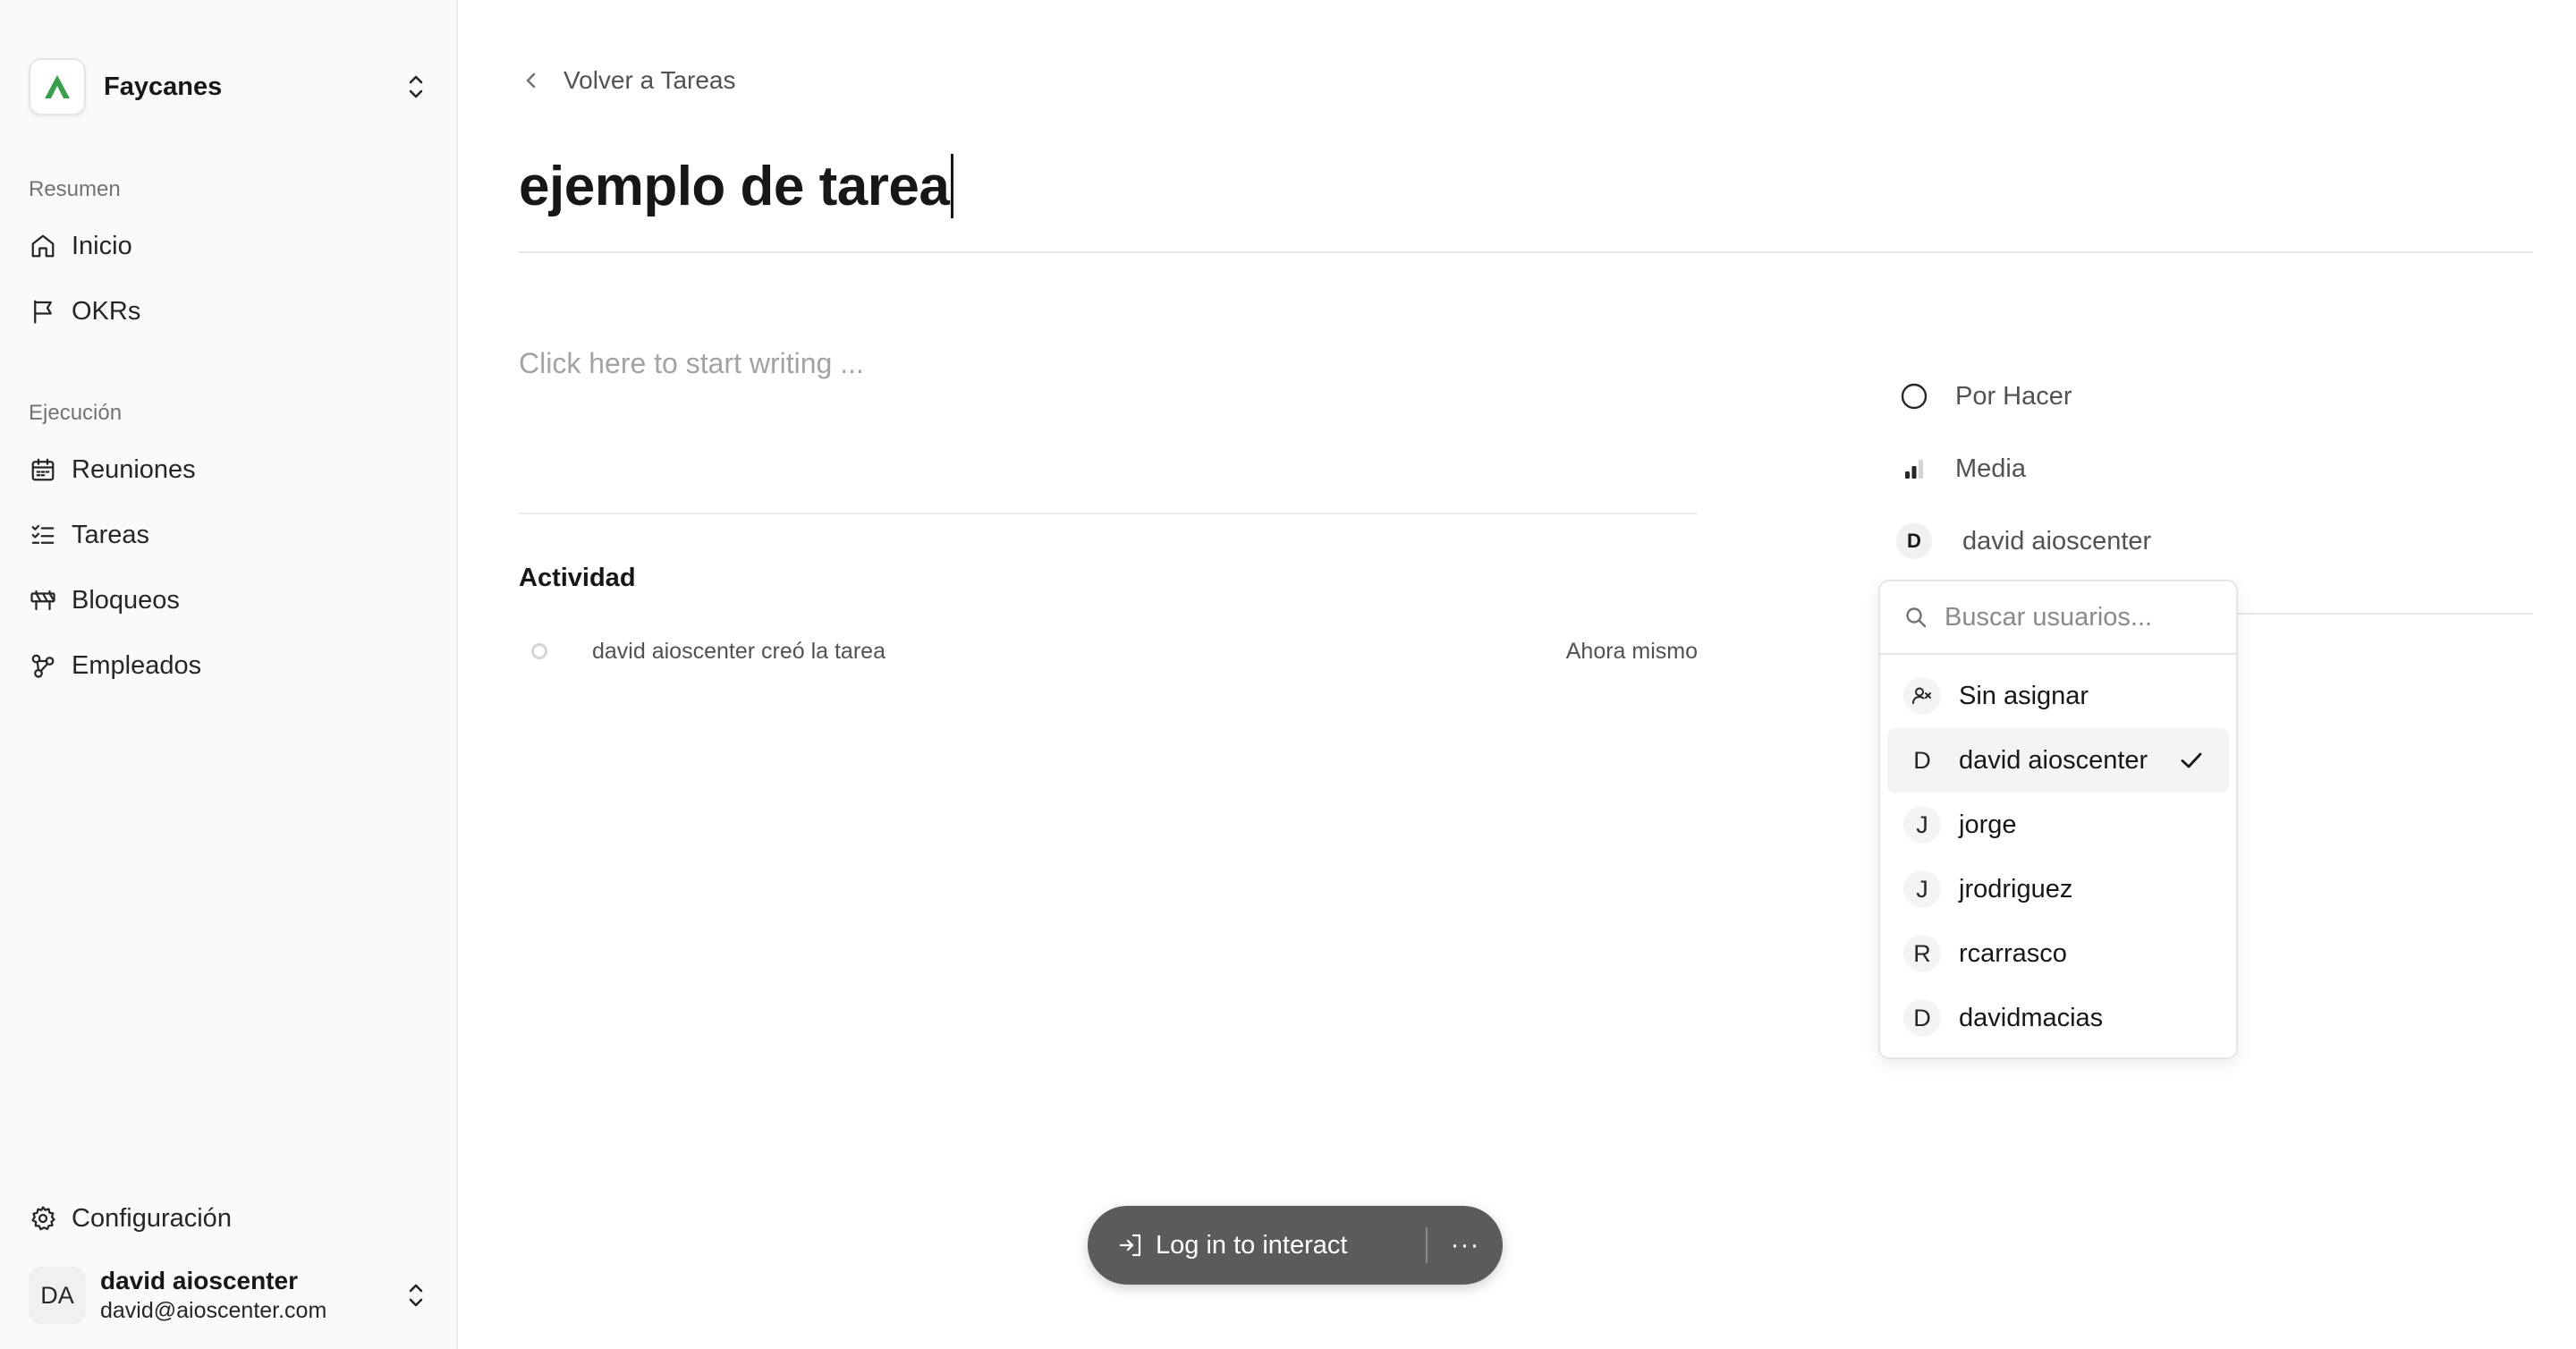  What do you see at coordinates (43, 665) in the screenshot?
I see `network-icon` at bounding box center [43, 665].